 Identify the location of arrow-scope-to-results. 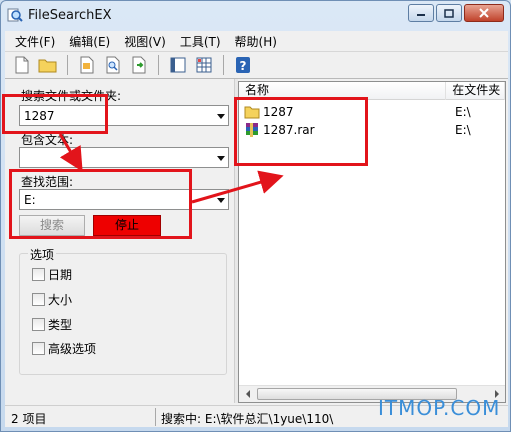
(237, 187).